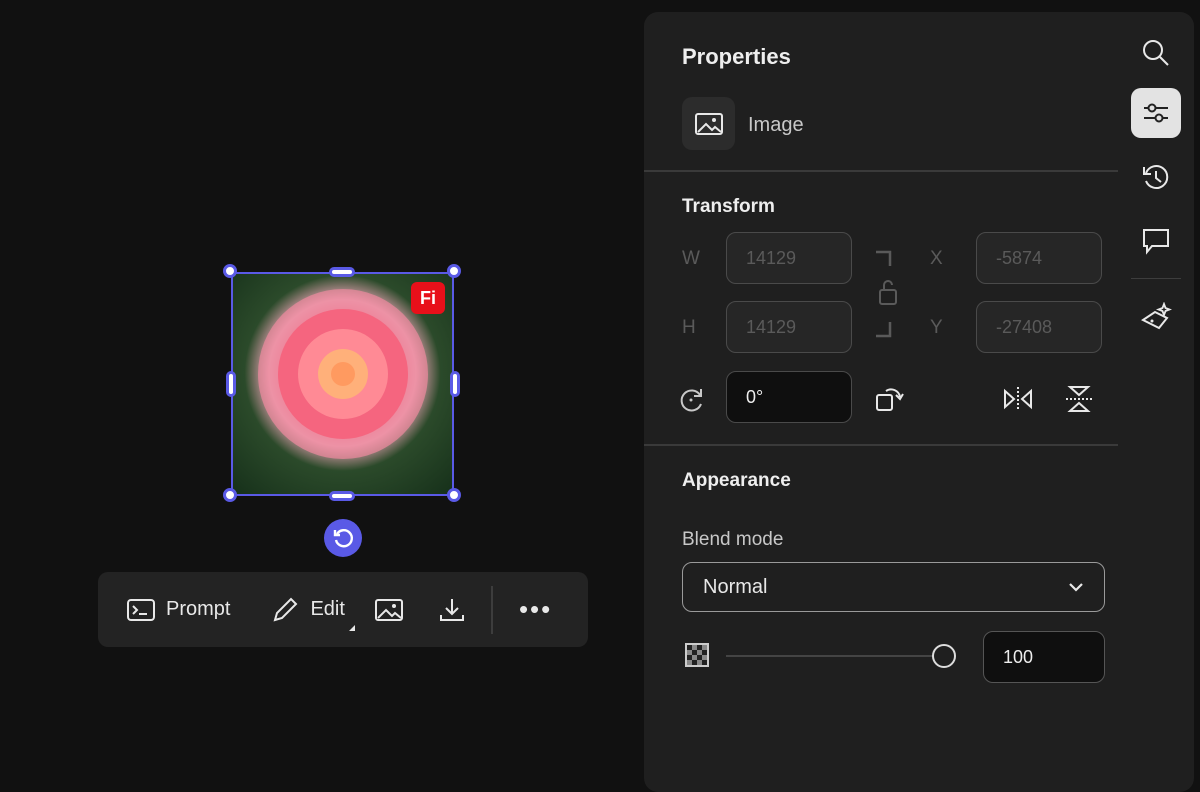  I want to click on contextual-toolbar: Prompt Edit •••, so click(343, 609).